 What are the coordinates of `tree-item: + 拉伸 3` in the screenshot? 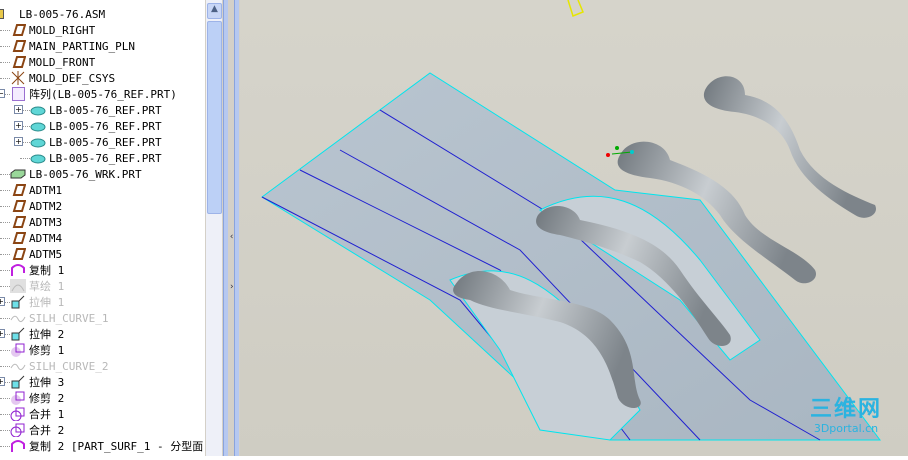 It's located at (32, 382).